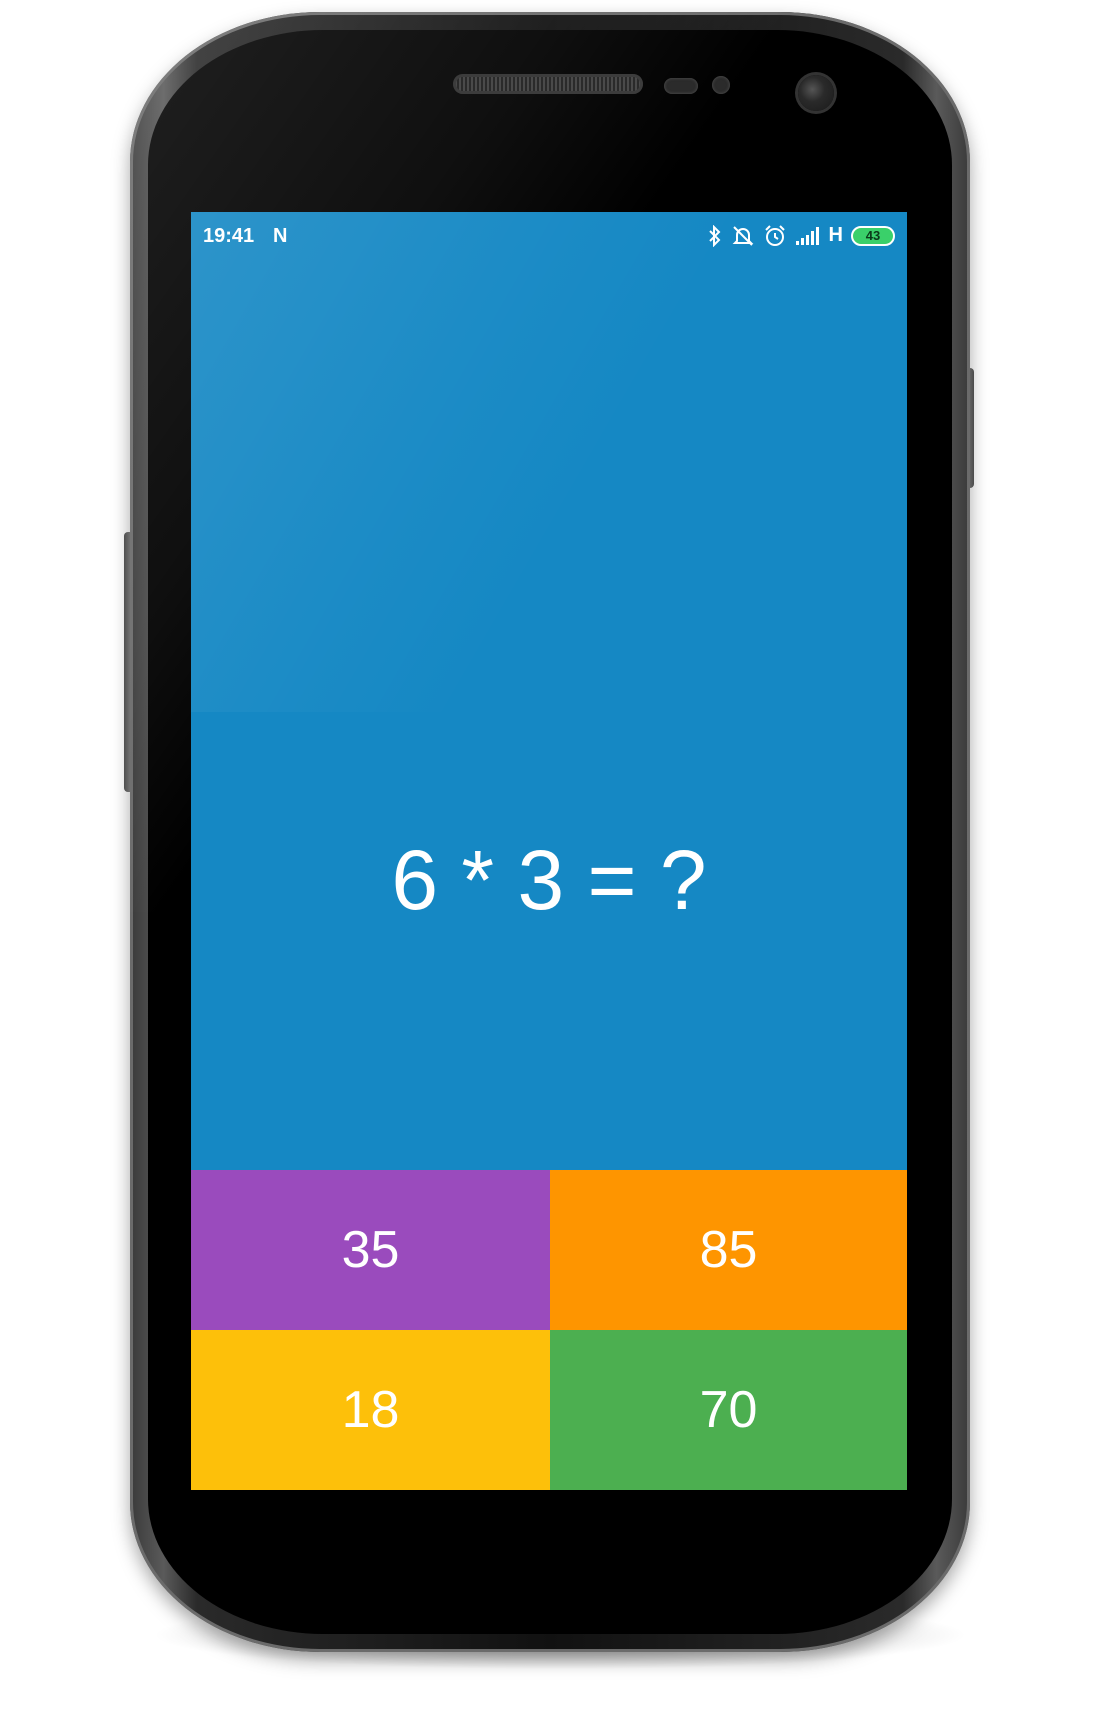 This screenshot has width=1101, height=1709. What do you see at coordinates (728, 1250) in the screenshot?
I see `answer-button-2: 85` at bounding box center [728, 1250].